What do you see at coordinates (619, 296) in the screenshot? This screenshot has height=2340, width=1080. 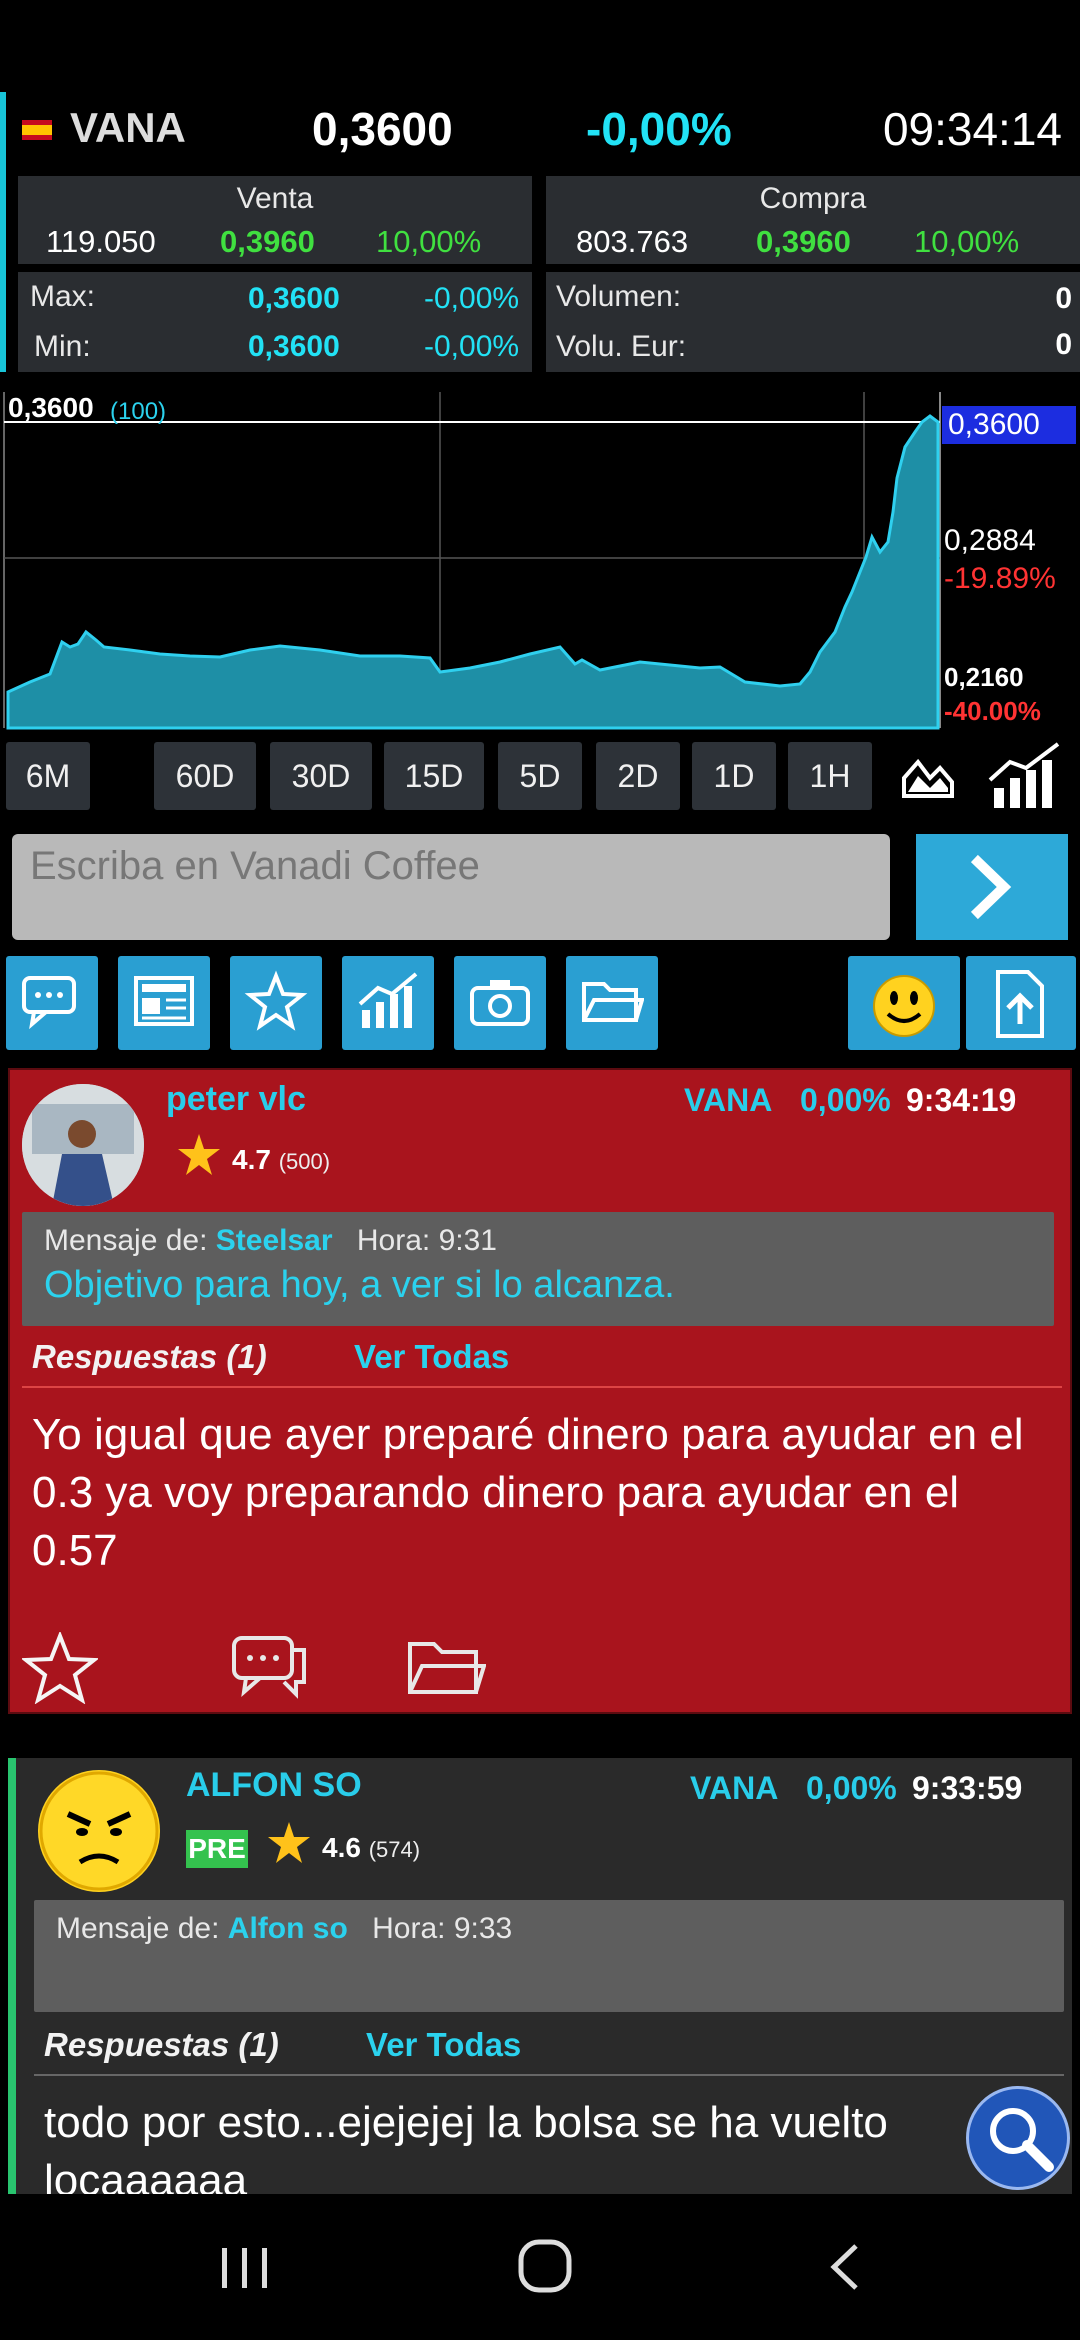 I see `volumen-label: Volumen:` at bounding box center [619, 296].